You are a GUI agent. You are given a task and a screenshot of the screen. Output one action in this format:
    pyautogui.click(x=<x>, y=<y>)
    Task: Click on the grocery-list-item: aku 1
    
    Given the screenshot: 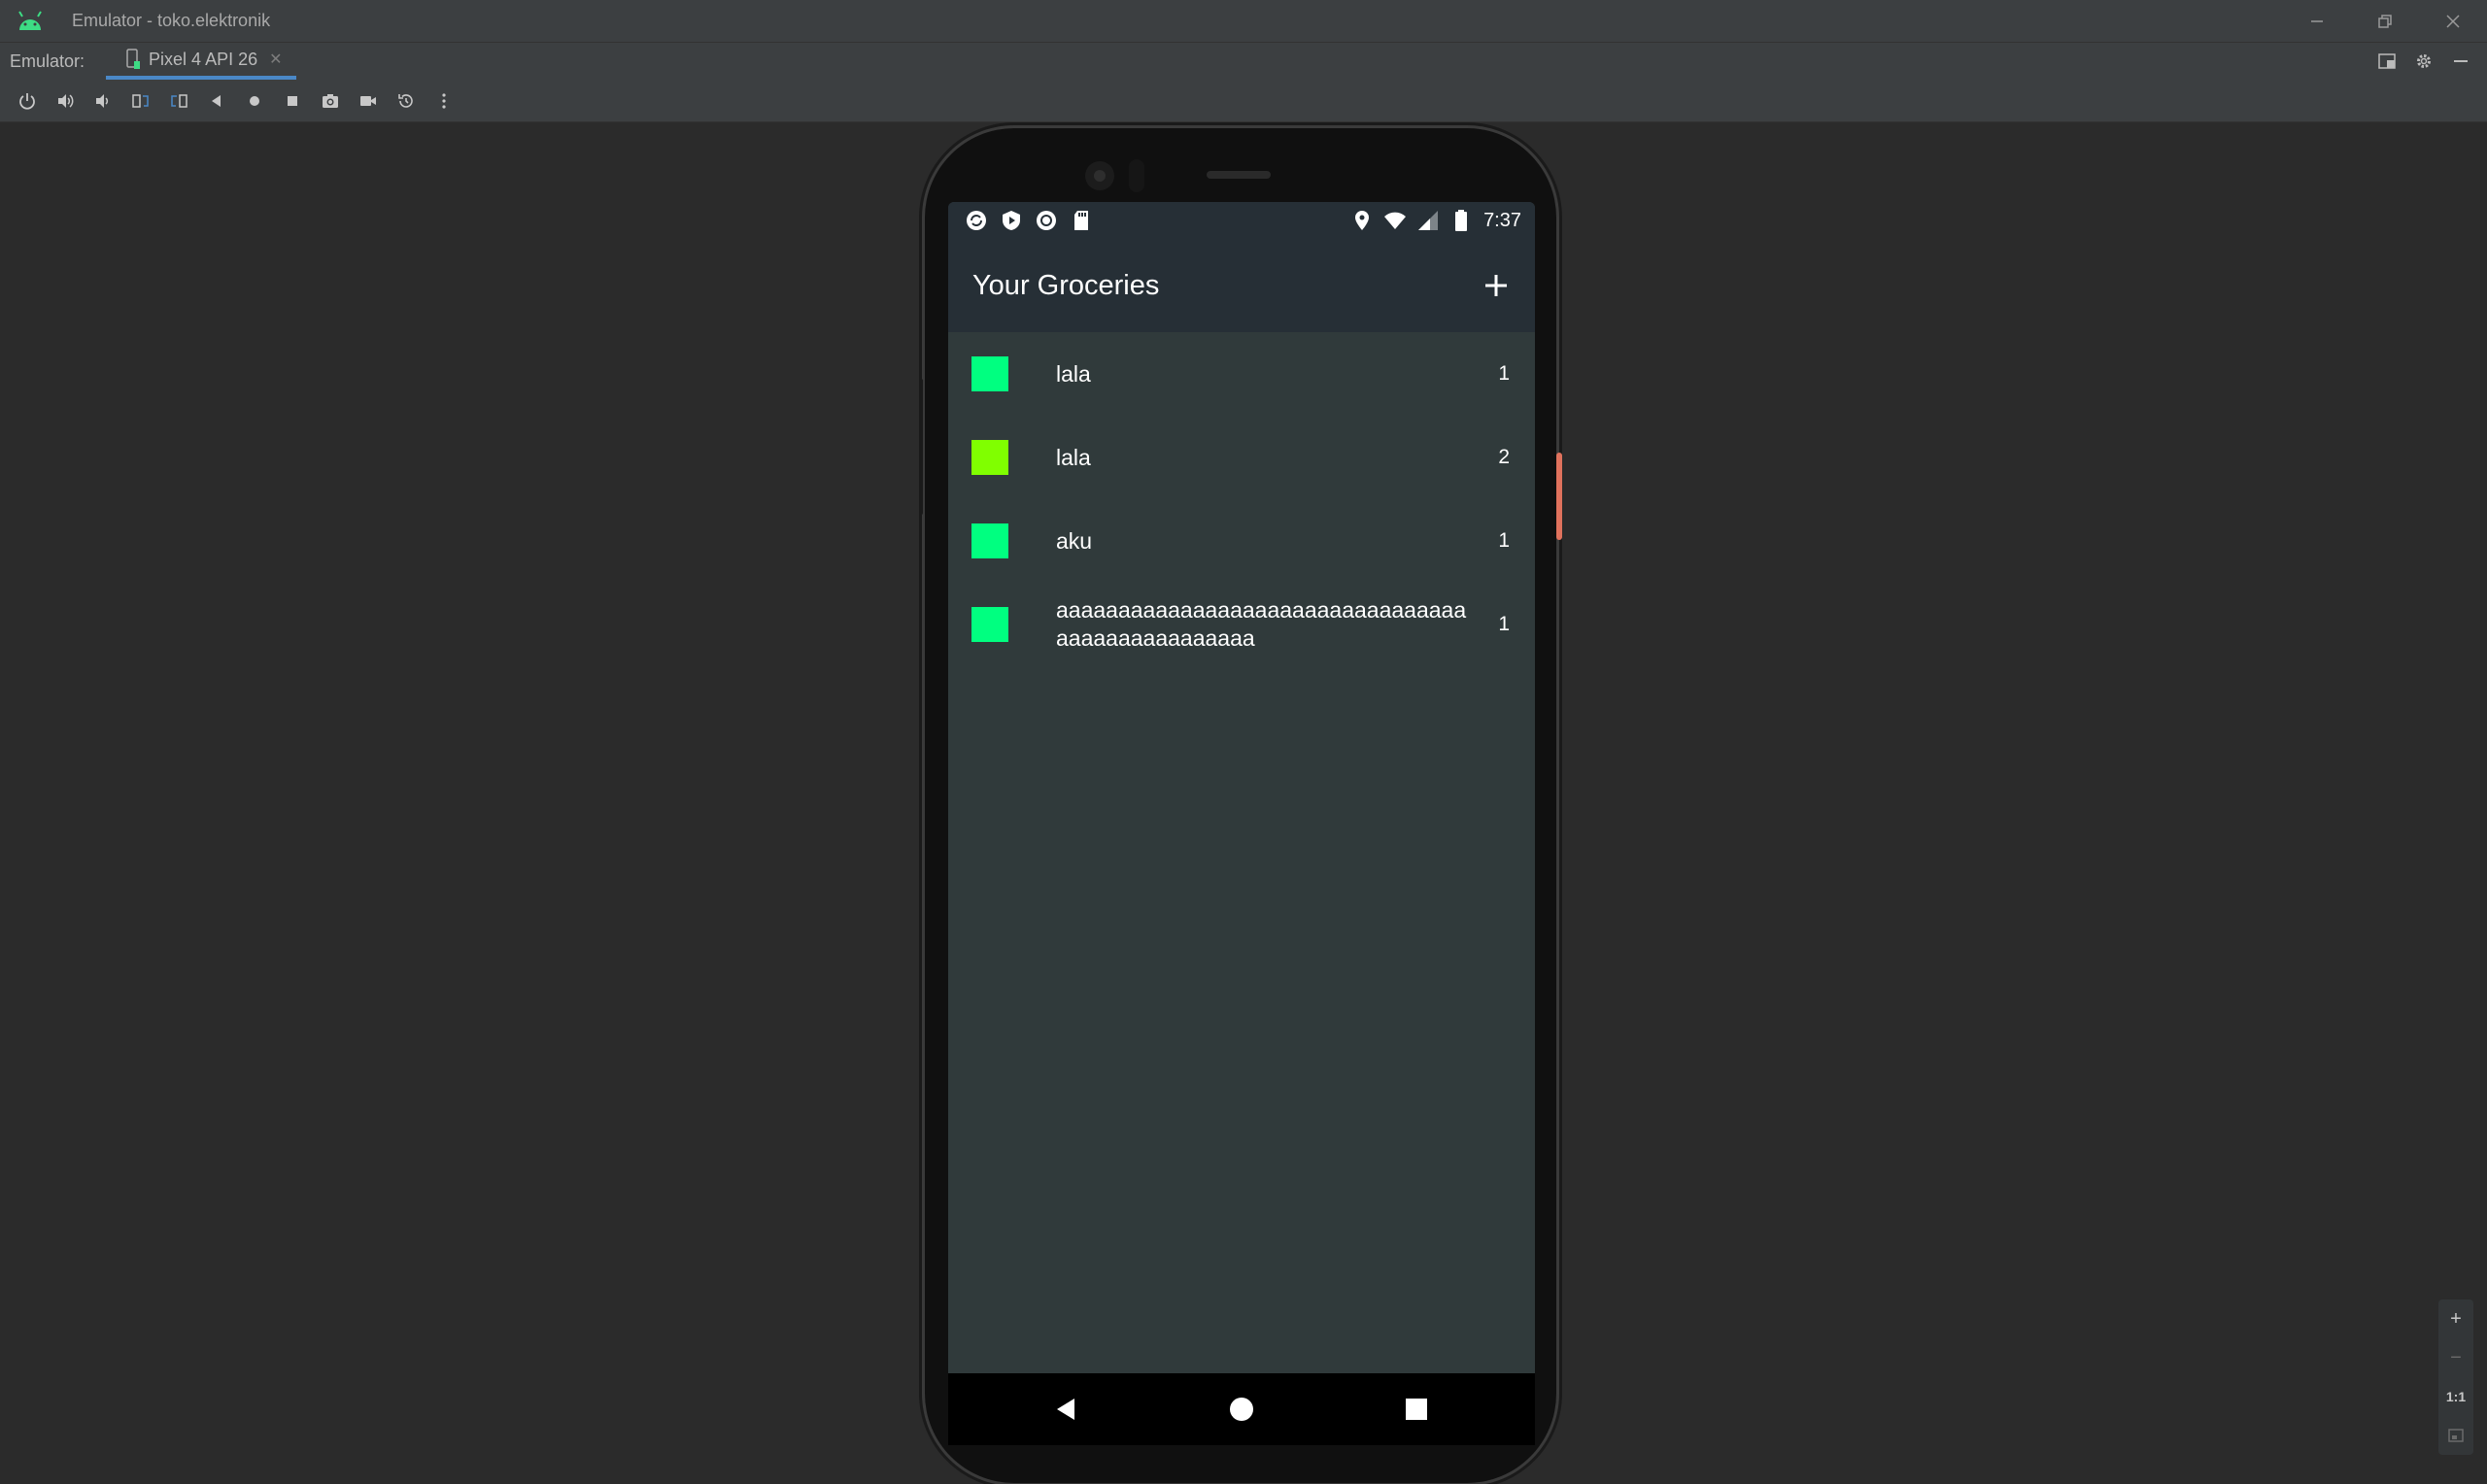 What is the action you would take?
    pyautogui.click(x=1241, y=541)
    